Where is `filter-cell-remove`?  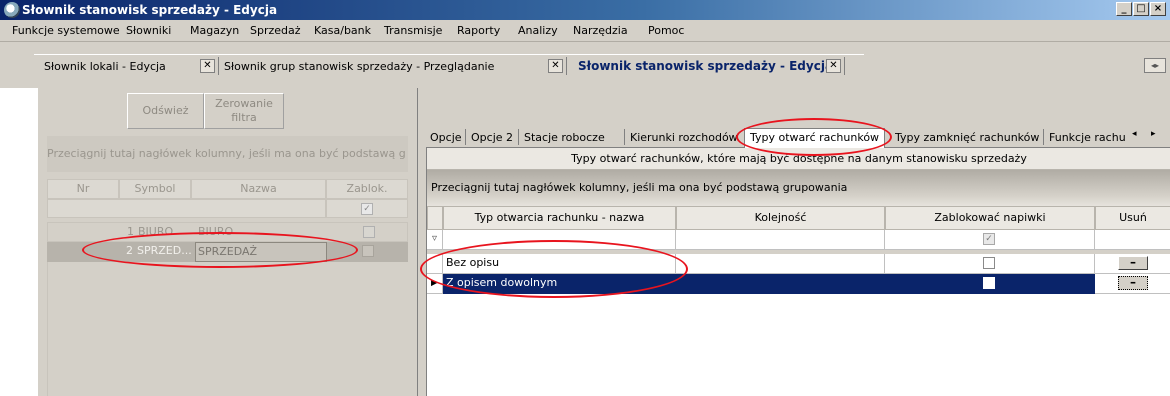
filter-cell-remove is located at coordinates (1132, 240).